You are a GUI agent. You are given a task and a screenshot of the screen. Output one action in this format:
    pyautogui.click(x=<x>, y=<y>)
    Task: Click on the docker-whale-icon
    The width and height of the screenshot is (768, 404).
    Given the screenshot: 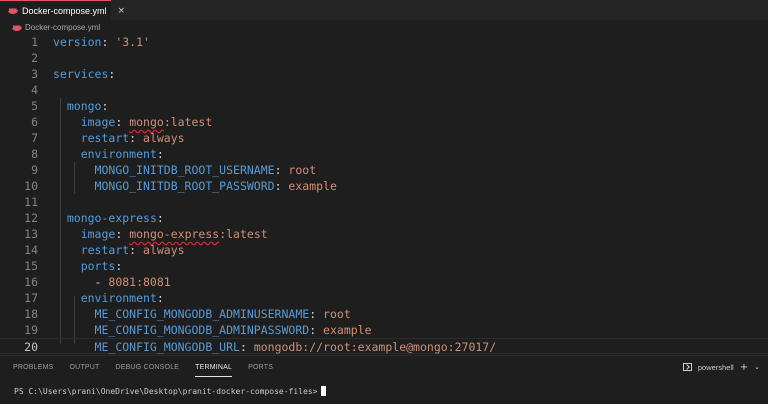 What is the action you would take?
    pyautogui.click(x=13, y=10)
    